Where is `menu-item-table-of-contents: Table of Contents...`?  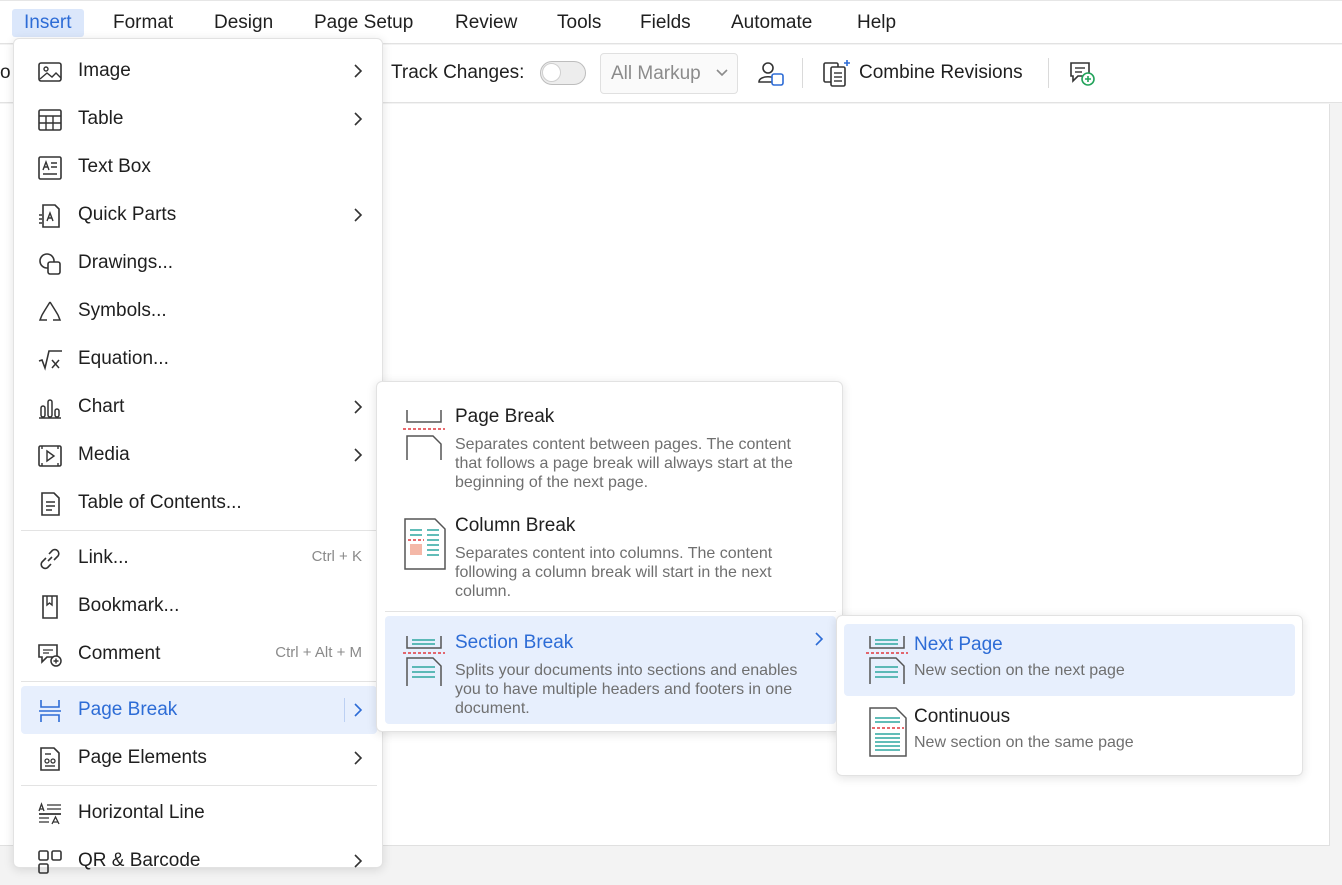
menu-item-table-of-contents: Table of Contents... is located at coordinates (199, 503).